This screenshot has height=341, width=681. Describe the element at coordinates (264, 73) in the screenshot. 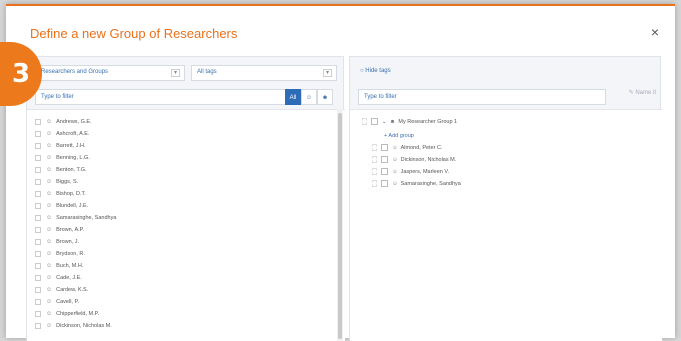

I see `tags-select: All tags ▾` at that location.